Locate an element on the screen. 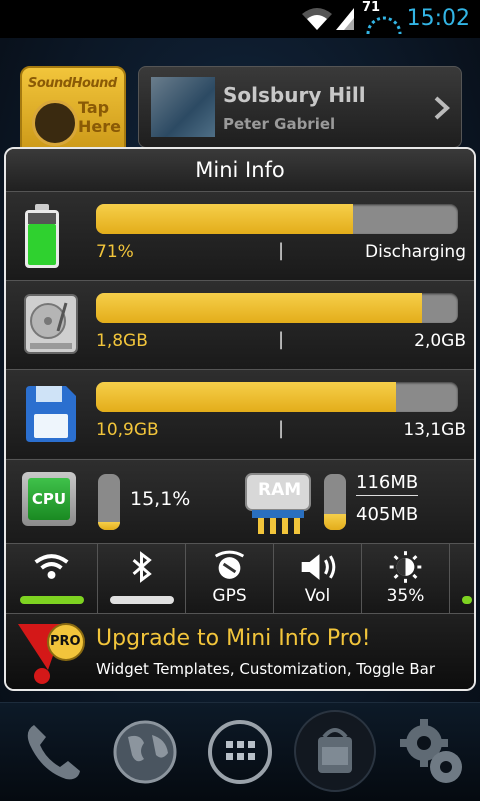  home-dock is located at coordinates (240, 751).